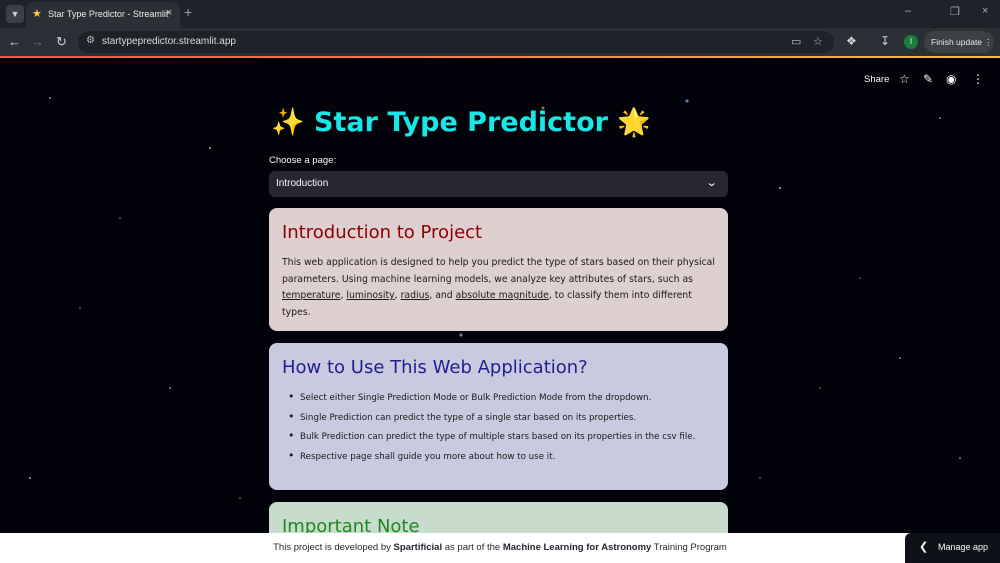 The width and height of the screenshot is (1000, 563). I want to click on chevron-down-icon: ⌄, so click(711, 183).